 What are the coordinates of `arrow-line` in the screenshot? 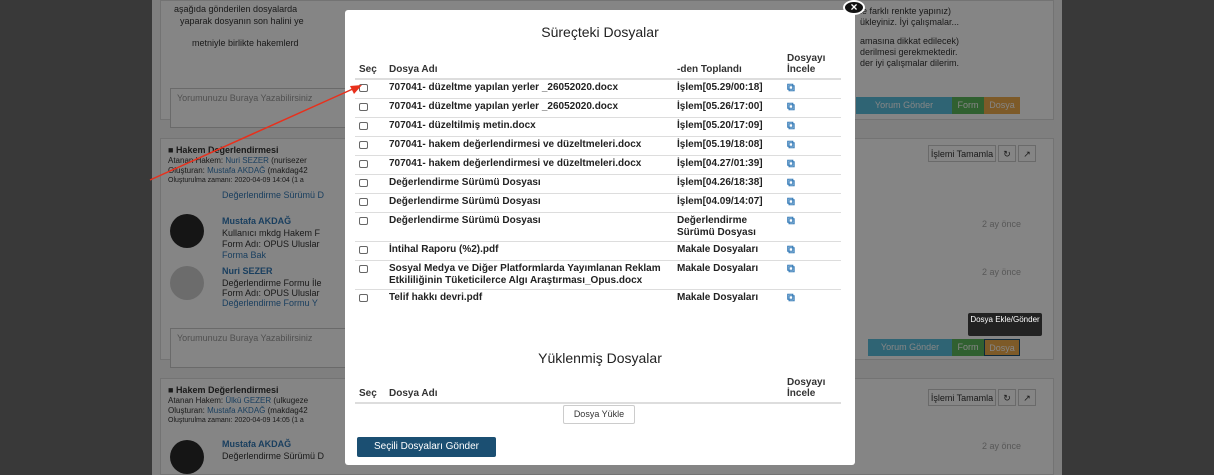 It's located at (252, 134).